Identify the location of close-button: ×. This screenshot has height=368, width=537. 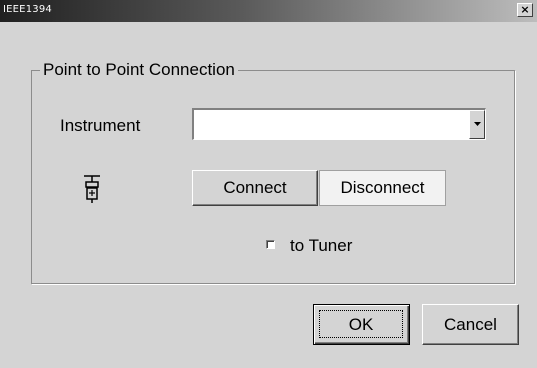
(525, 10).